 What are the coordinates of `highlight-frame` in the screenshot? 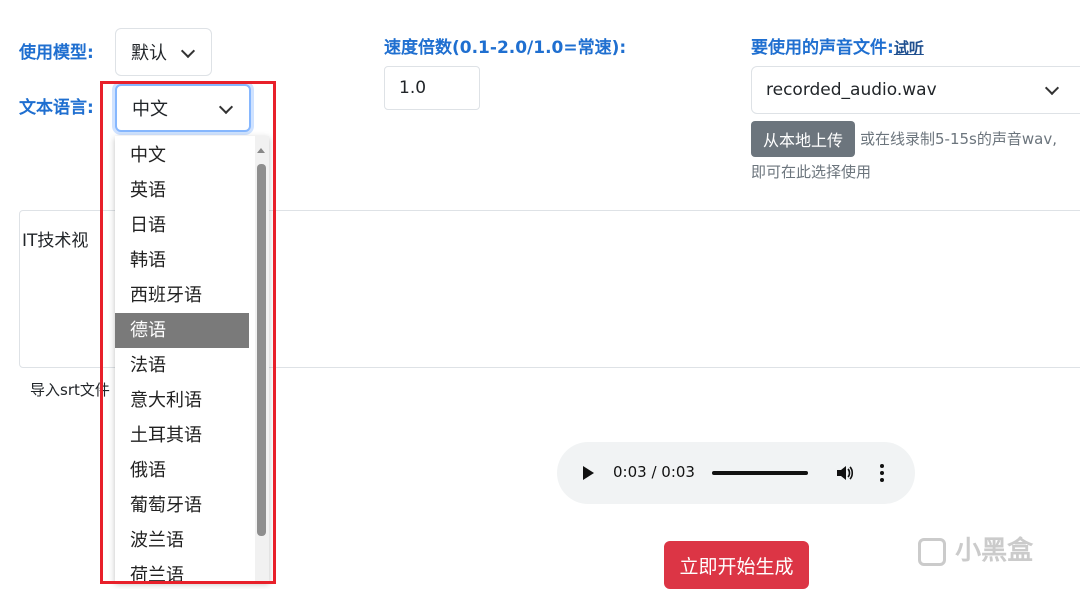 It's located at (188, 332).